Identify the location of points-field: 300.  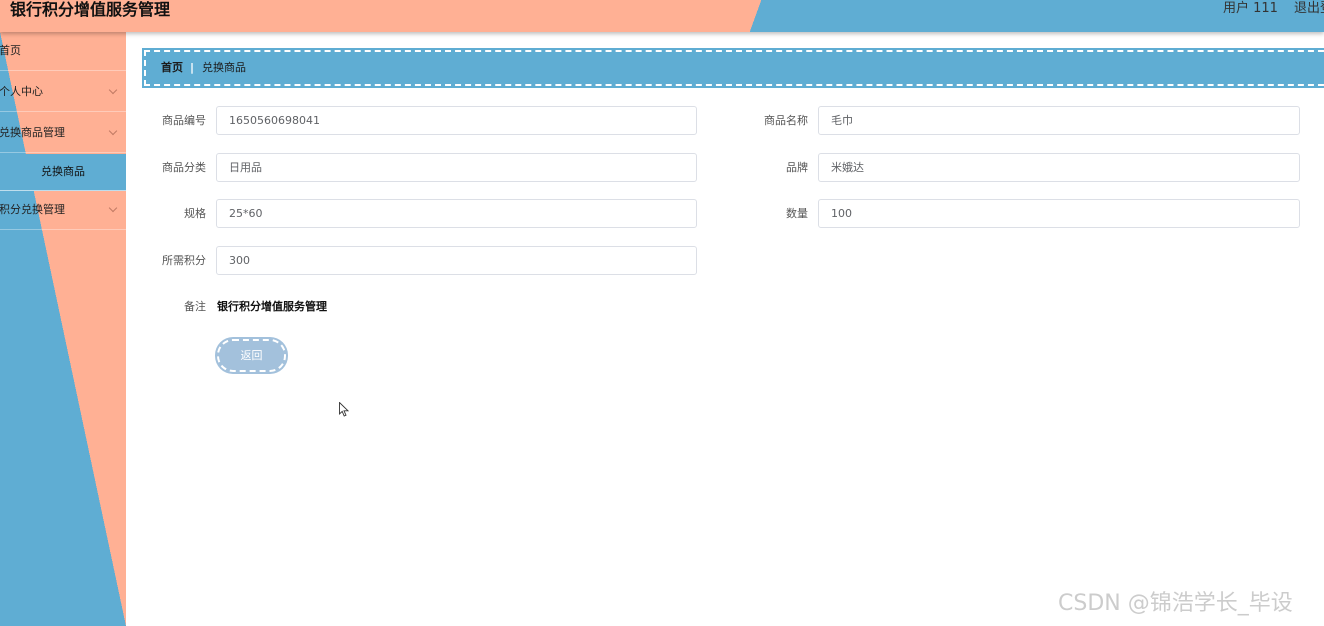
(456, 260).